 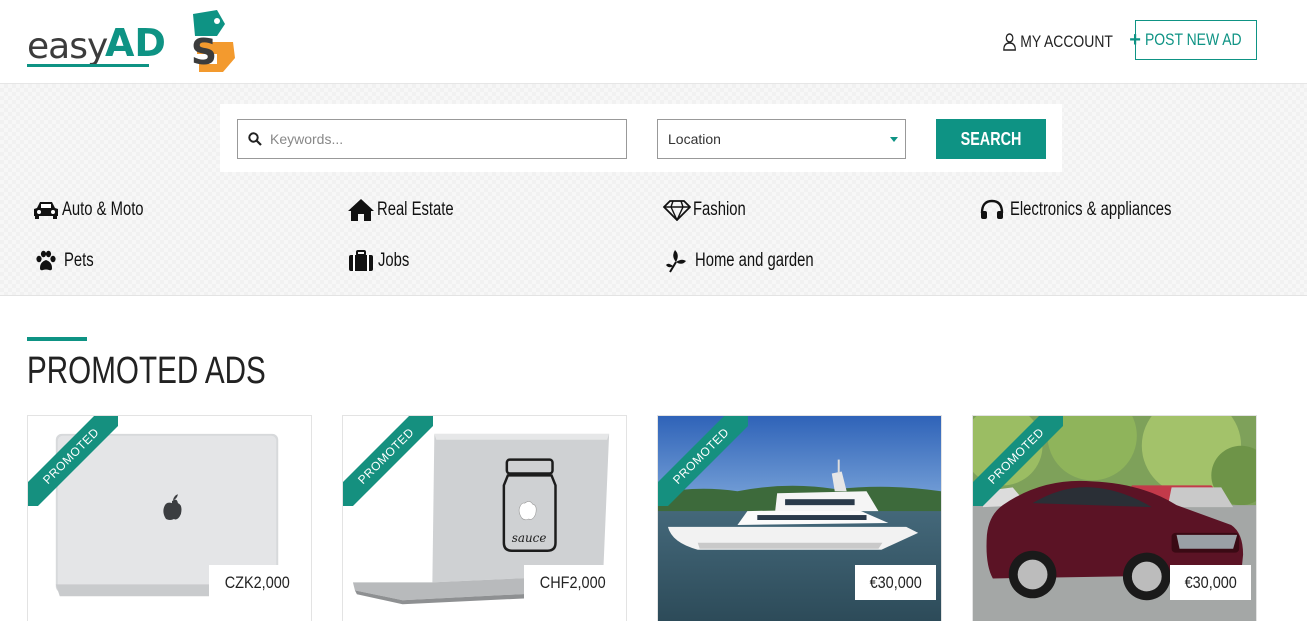 What do you see at coordinates (170, 41) in the screenshot?
I see `logo-ads-mark: AD S` at bounding box center [170, 41].